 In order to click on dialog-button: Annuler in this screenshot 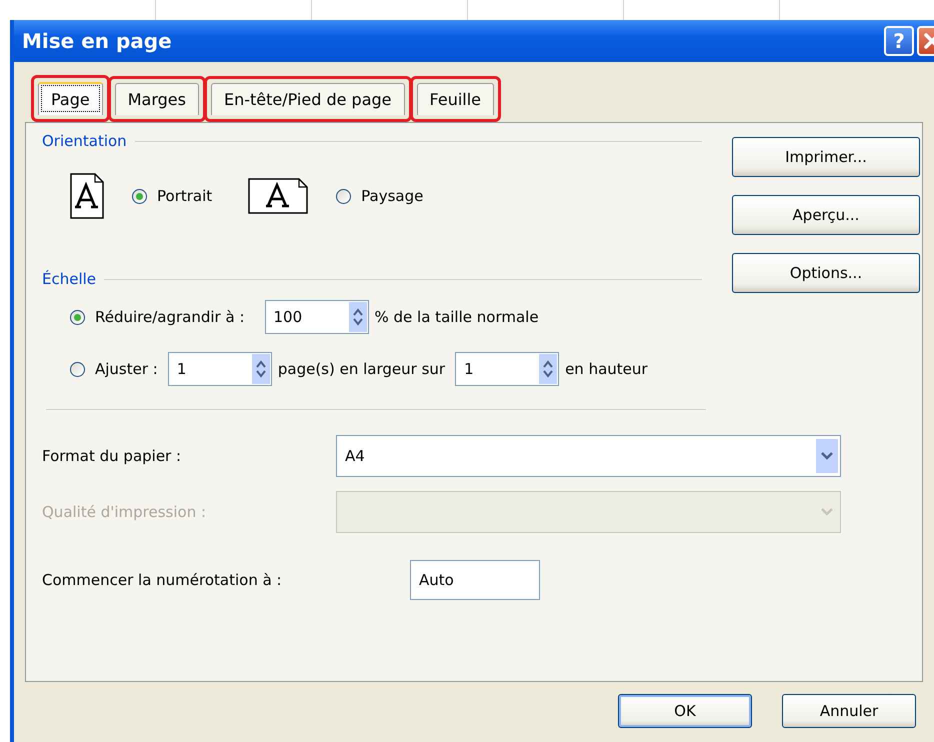, I will do `click(849, 711)`.